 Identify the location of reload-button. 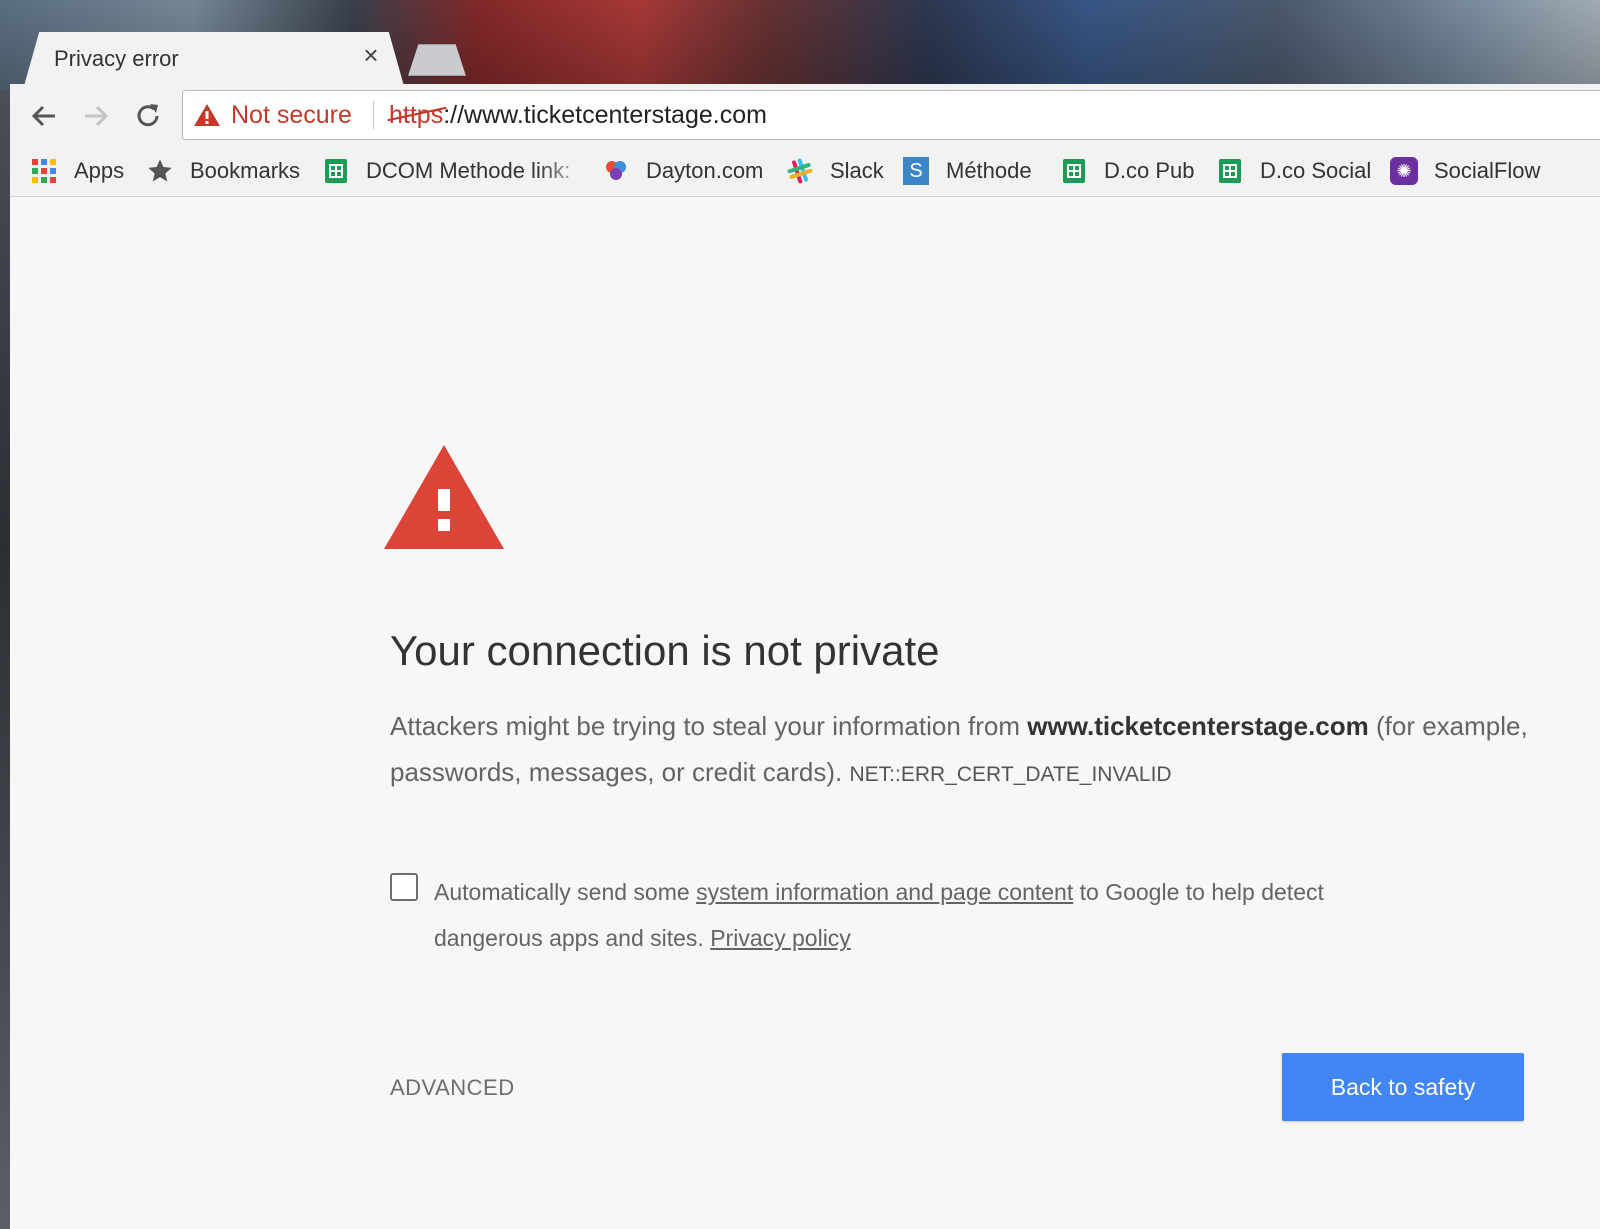
(148, 116).